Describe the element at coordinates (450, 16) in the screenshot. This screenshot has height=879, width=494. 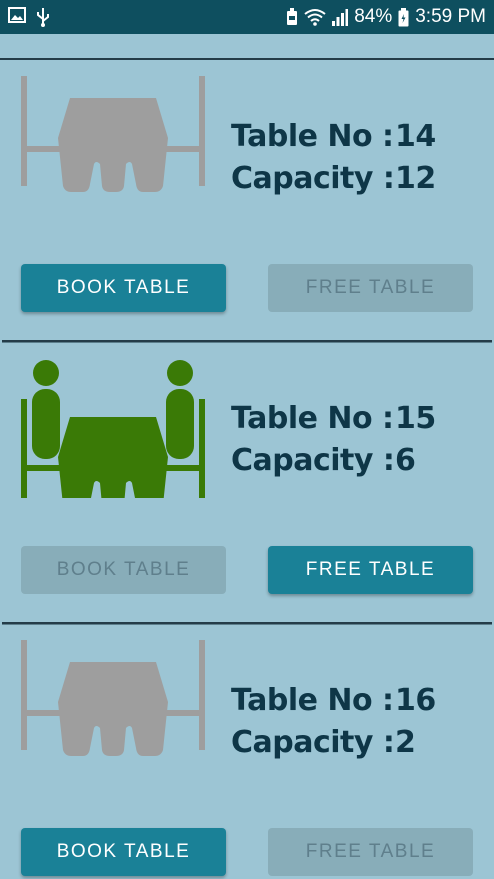
I see `clock: 3:59 PM` at that location.